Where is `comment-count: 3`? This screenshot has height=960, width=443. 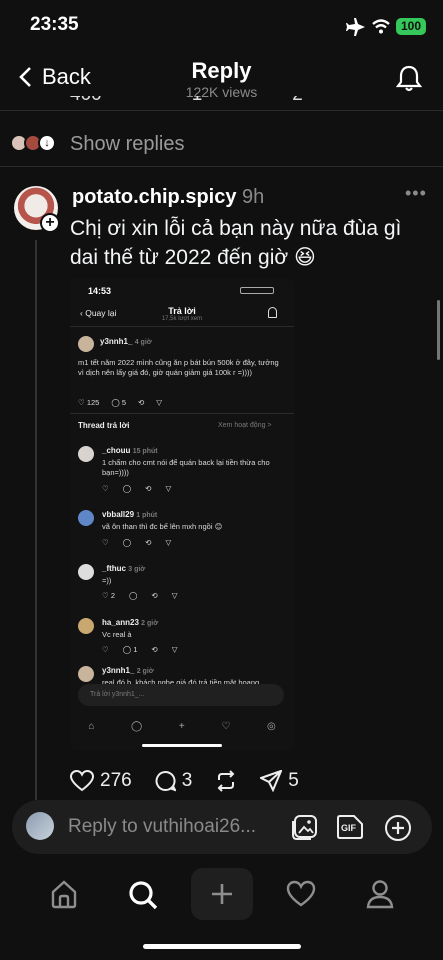
comment-count: 3 is located at coordinates (187, 780).